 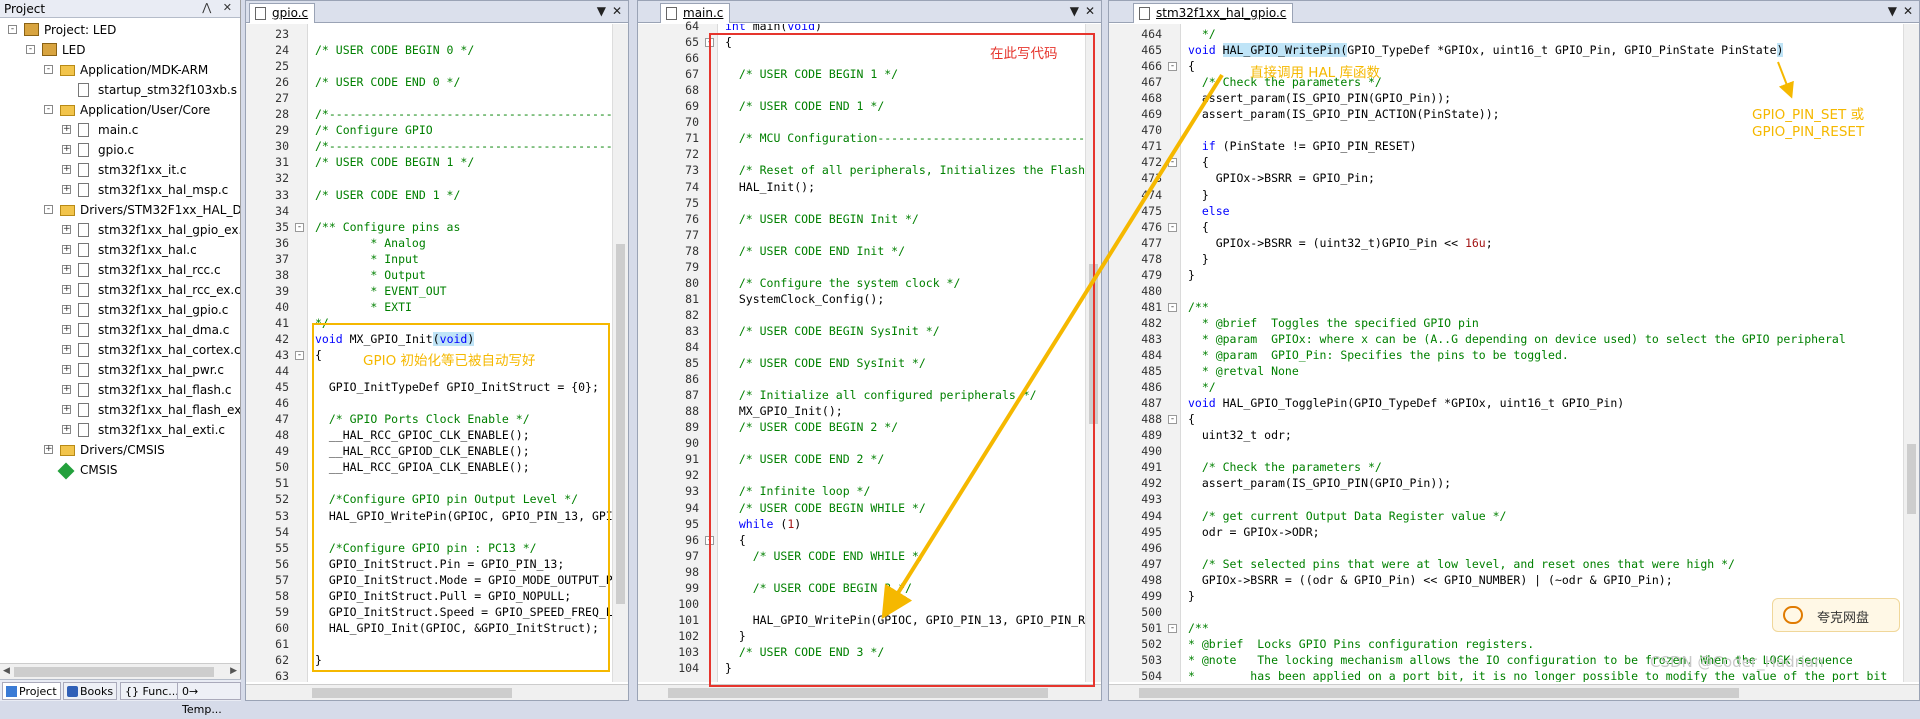 What do you see at coordinates (374, 130) in the screenshot?
I see `code-line: /* Configure GPIO` at bounding box center [374, 130].